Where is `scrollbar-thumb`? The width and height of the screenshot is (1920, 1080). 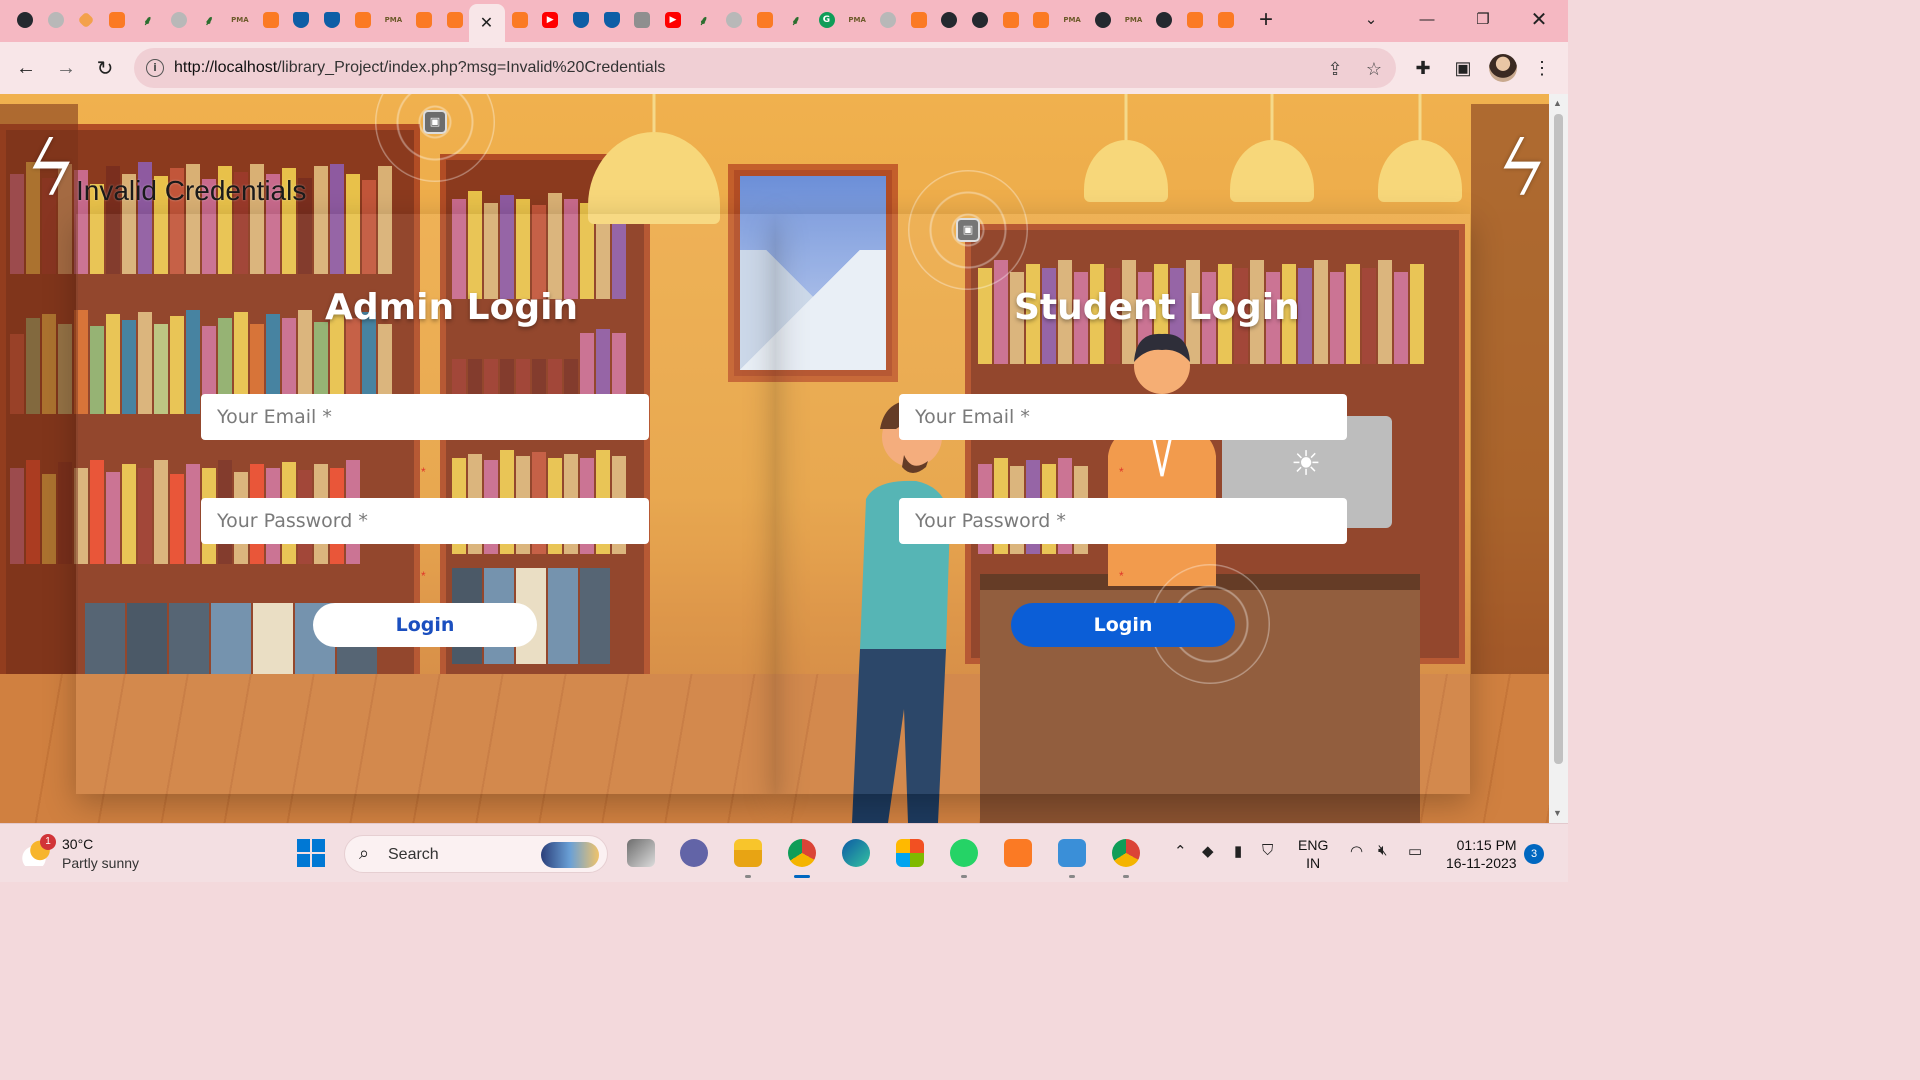 scrollbar-thumb is located at coordinates (1558, 439).